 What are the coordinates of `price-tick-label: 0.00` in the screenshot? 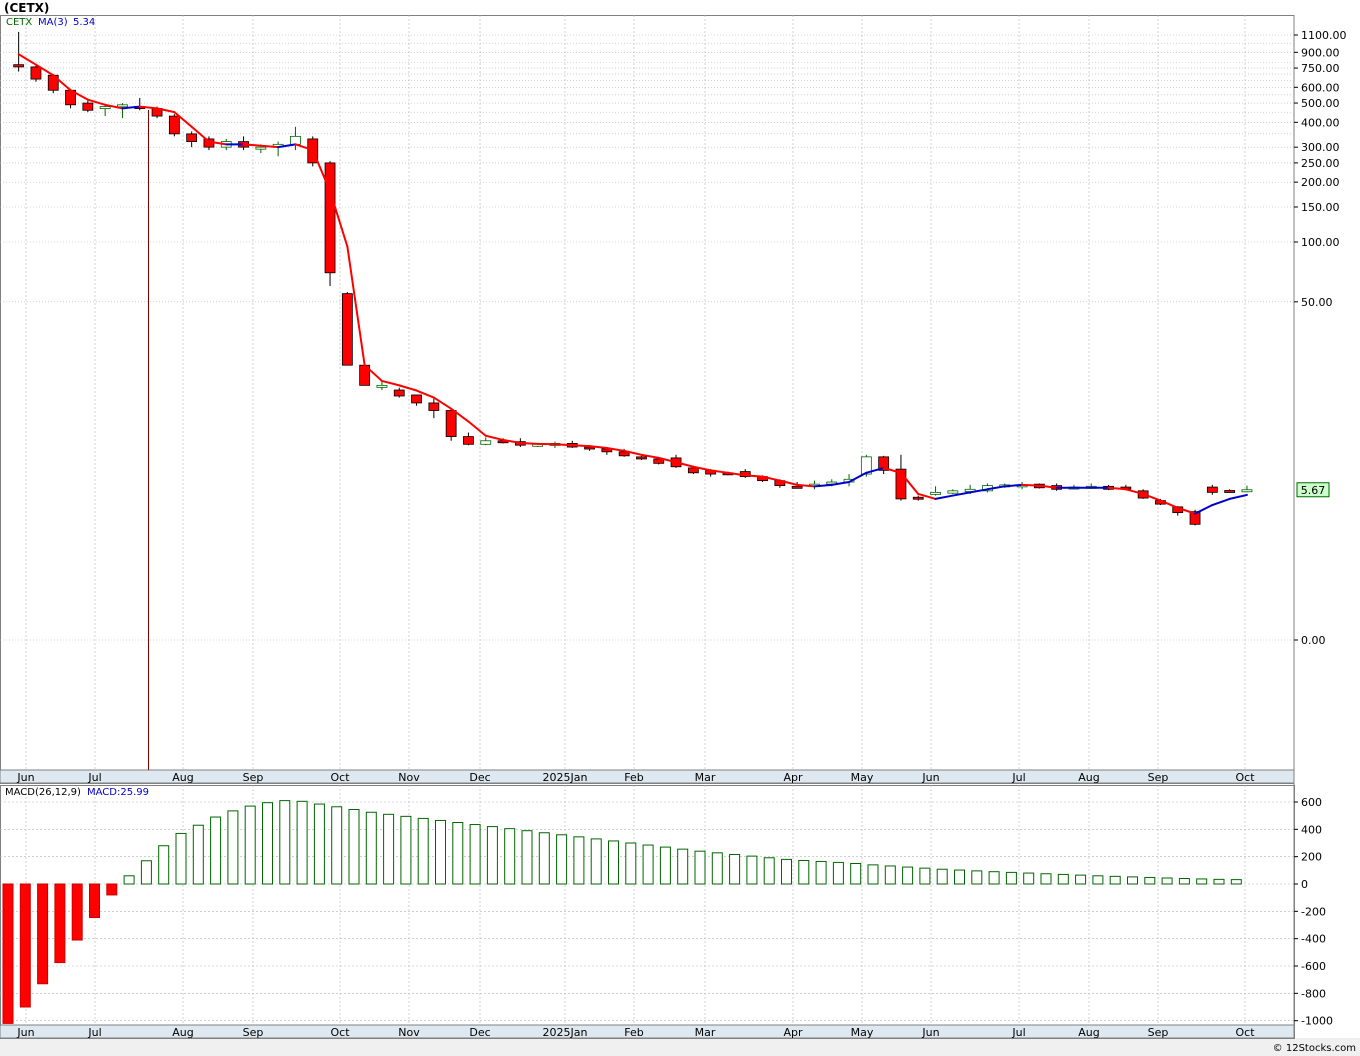 It's located at (1313, 640).